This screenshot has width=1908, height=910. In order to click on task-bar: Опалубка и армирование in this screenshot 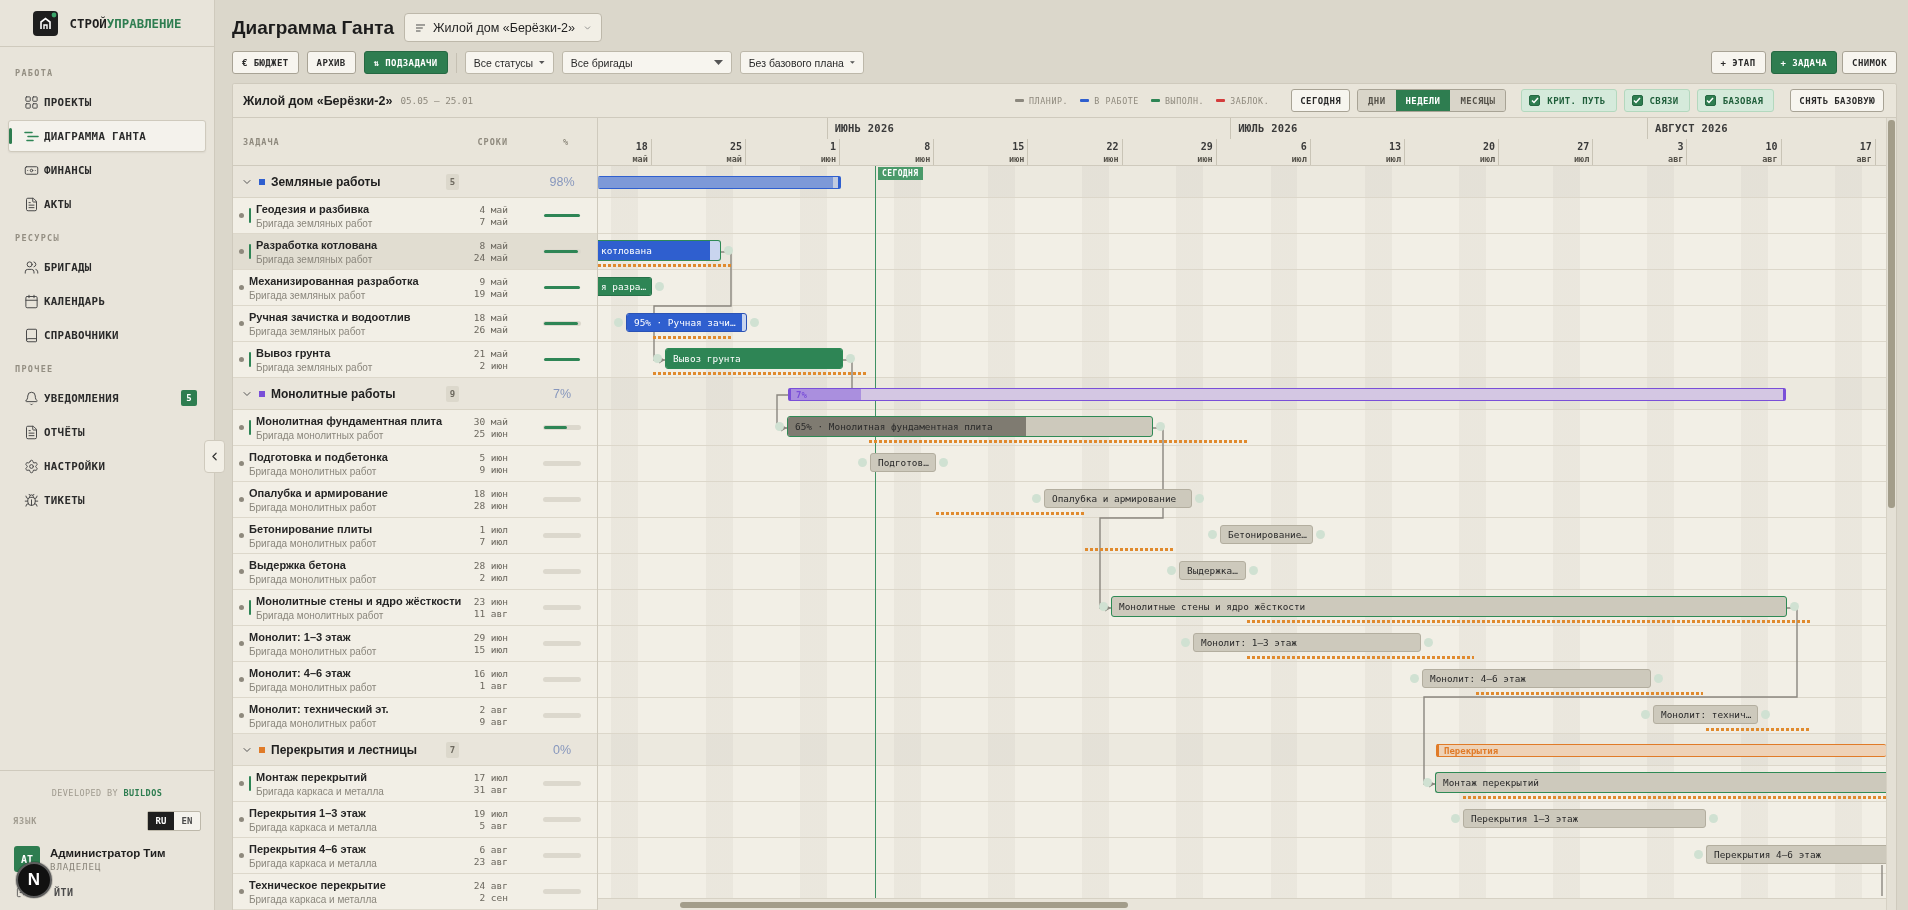, I will do `click(1118, 498)`.